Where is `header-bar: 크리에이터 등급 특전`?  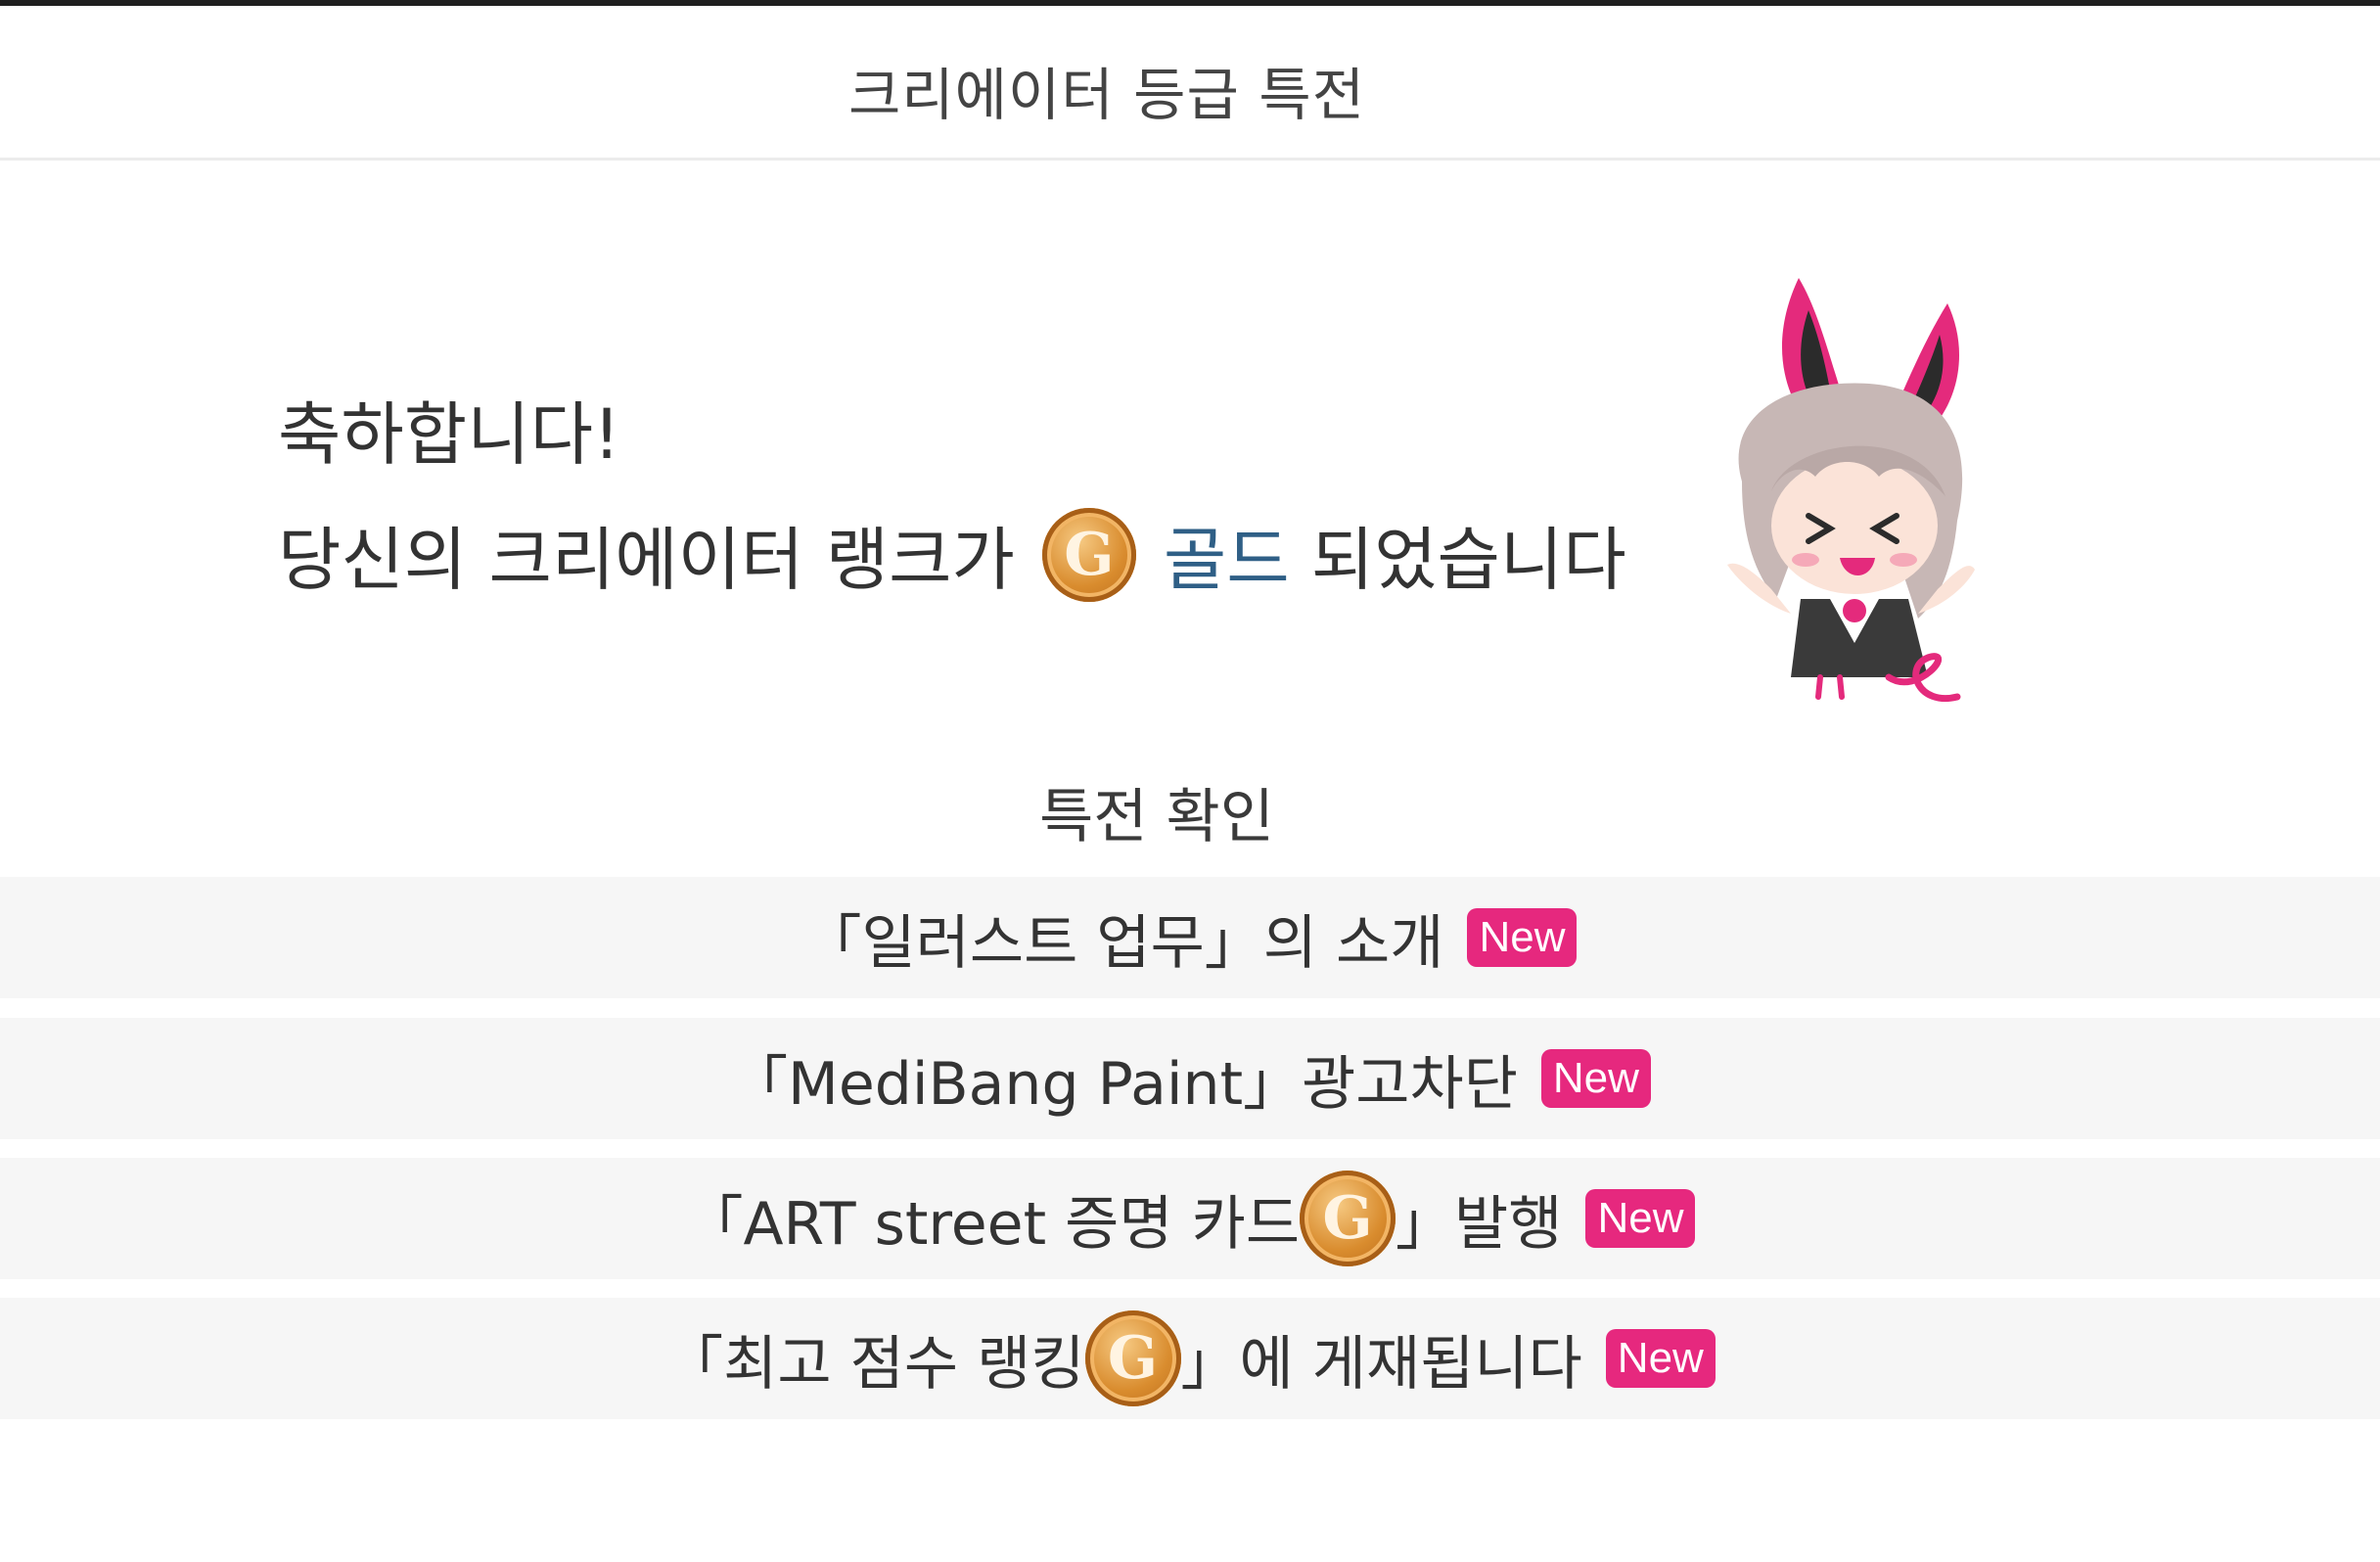 header-bar: 크리에이터 등급 특전 is located at coordinates (1190, 83).